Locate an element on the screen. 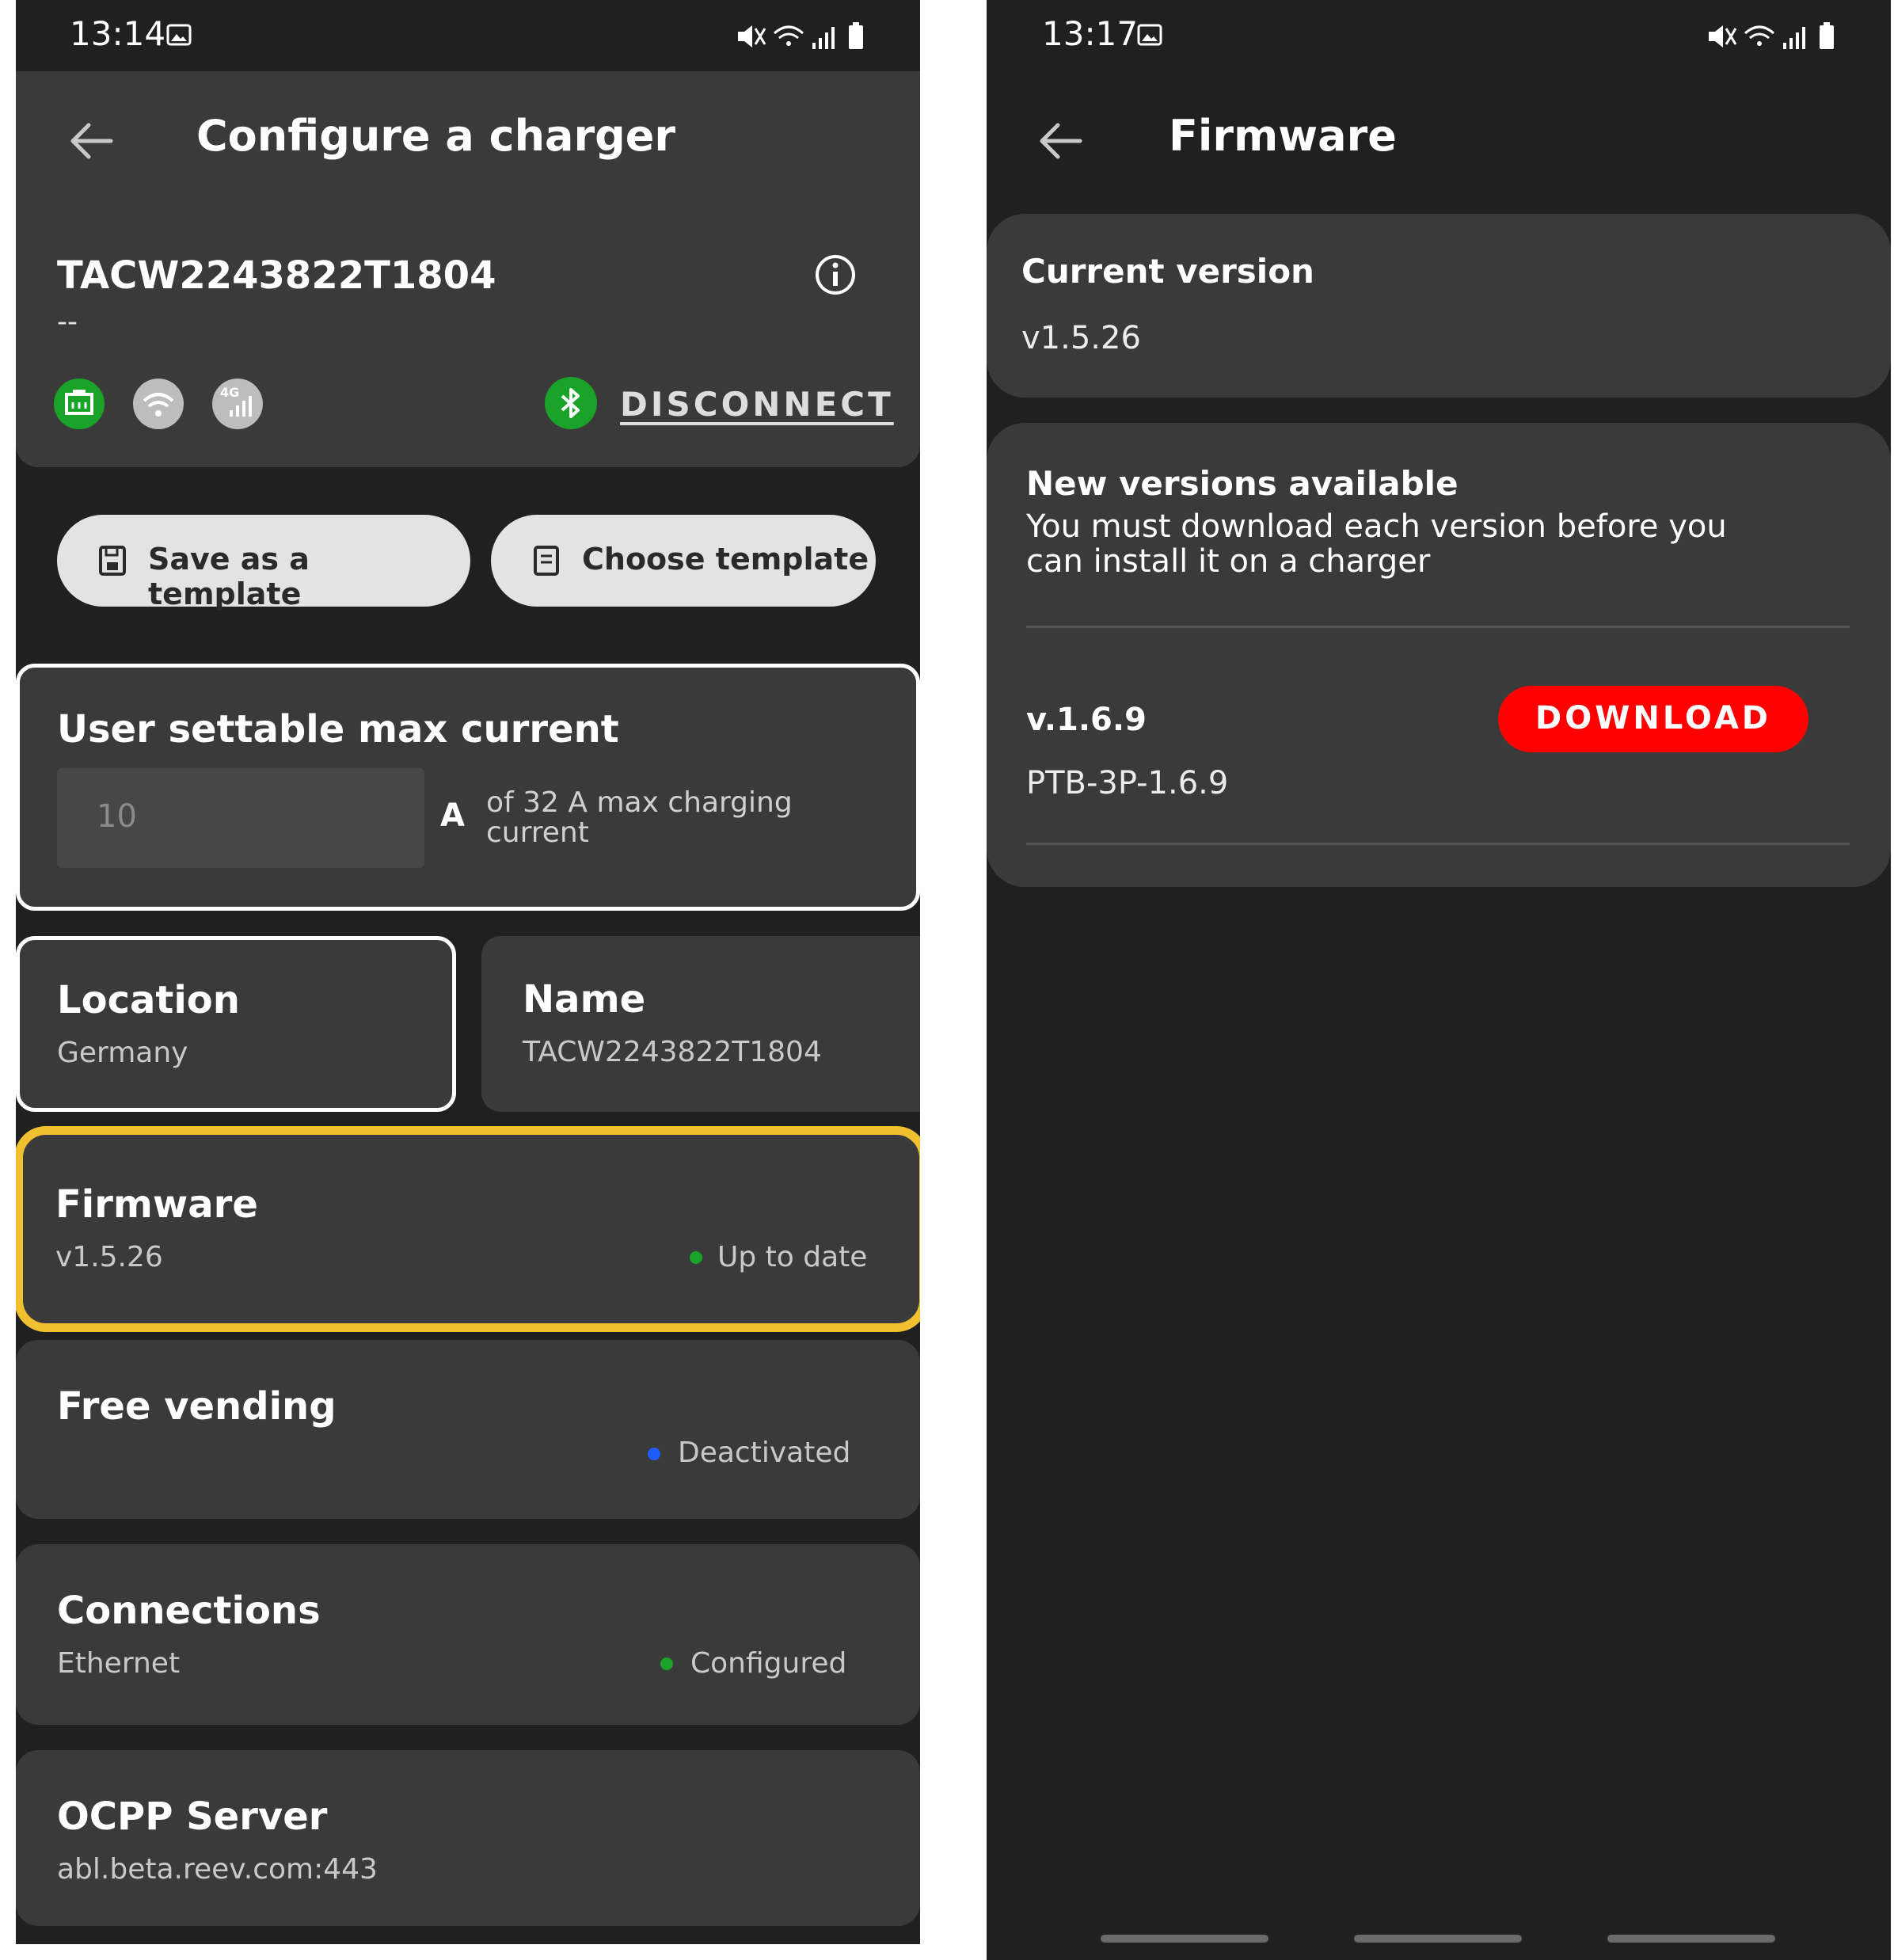 Image resolution: width=1894 pixels, height=1960 pixels. firmware-status-dot is located at coordinates (696, 1257).